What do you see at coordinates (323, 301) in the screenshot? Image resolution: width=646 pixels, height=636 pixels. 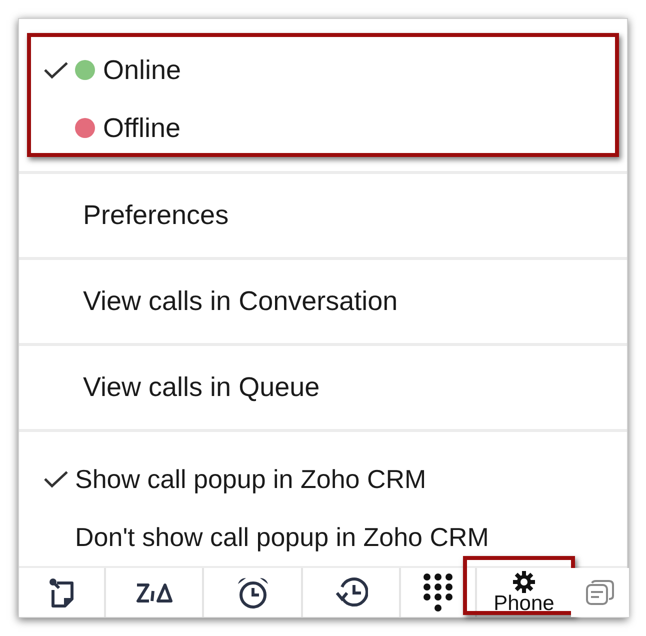 I see `menu-item: View calls in Conversation` at bounding box center [323, 301].